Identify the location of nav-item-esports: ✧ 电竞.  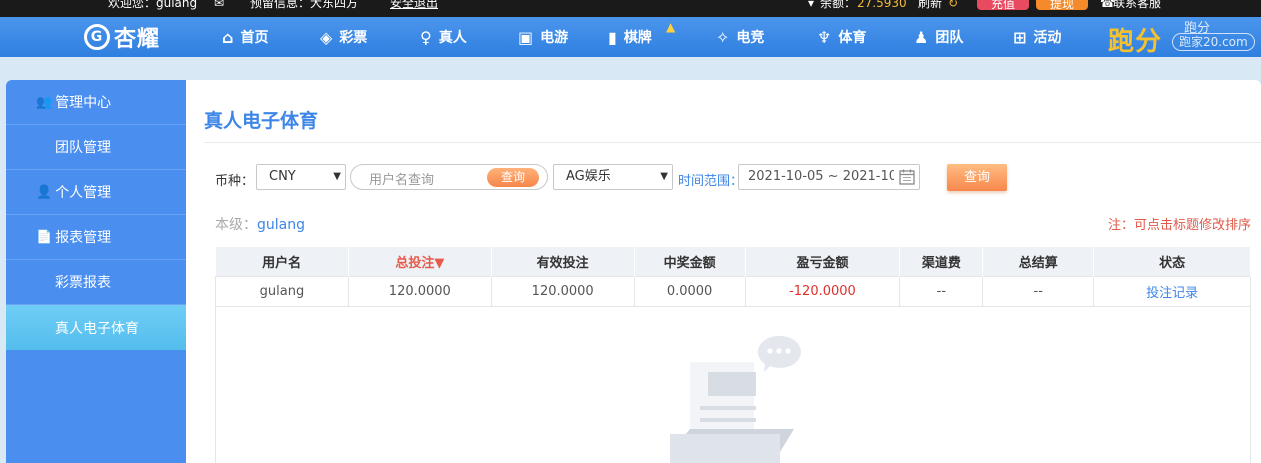
(740, 37).